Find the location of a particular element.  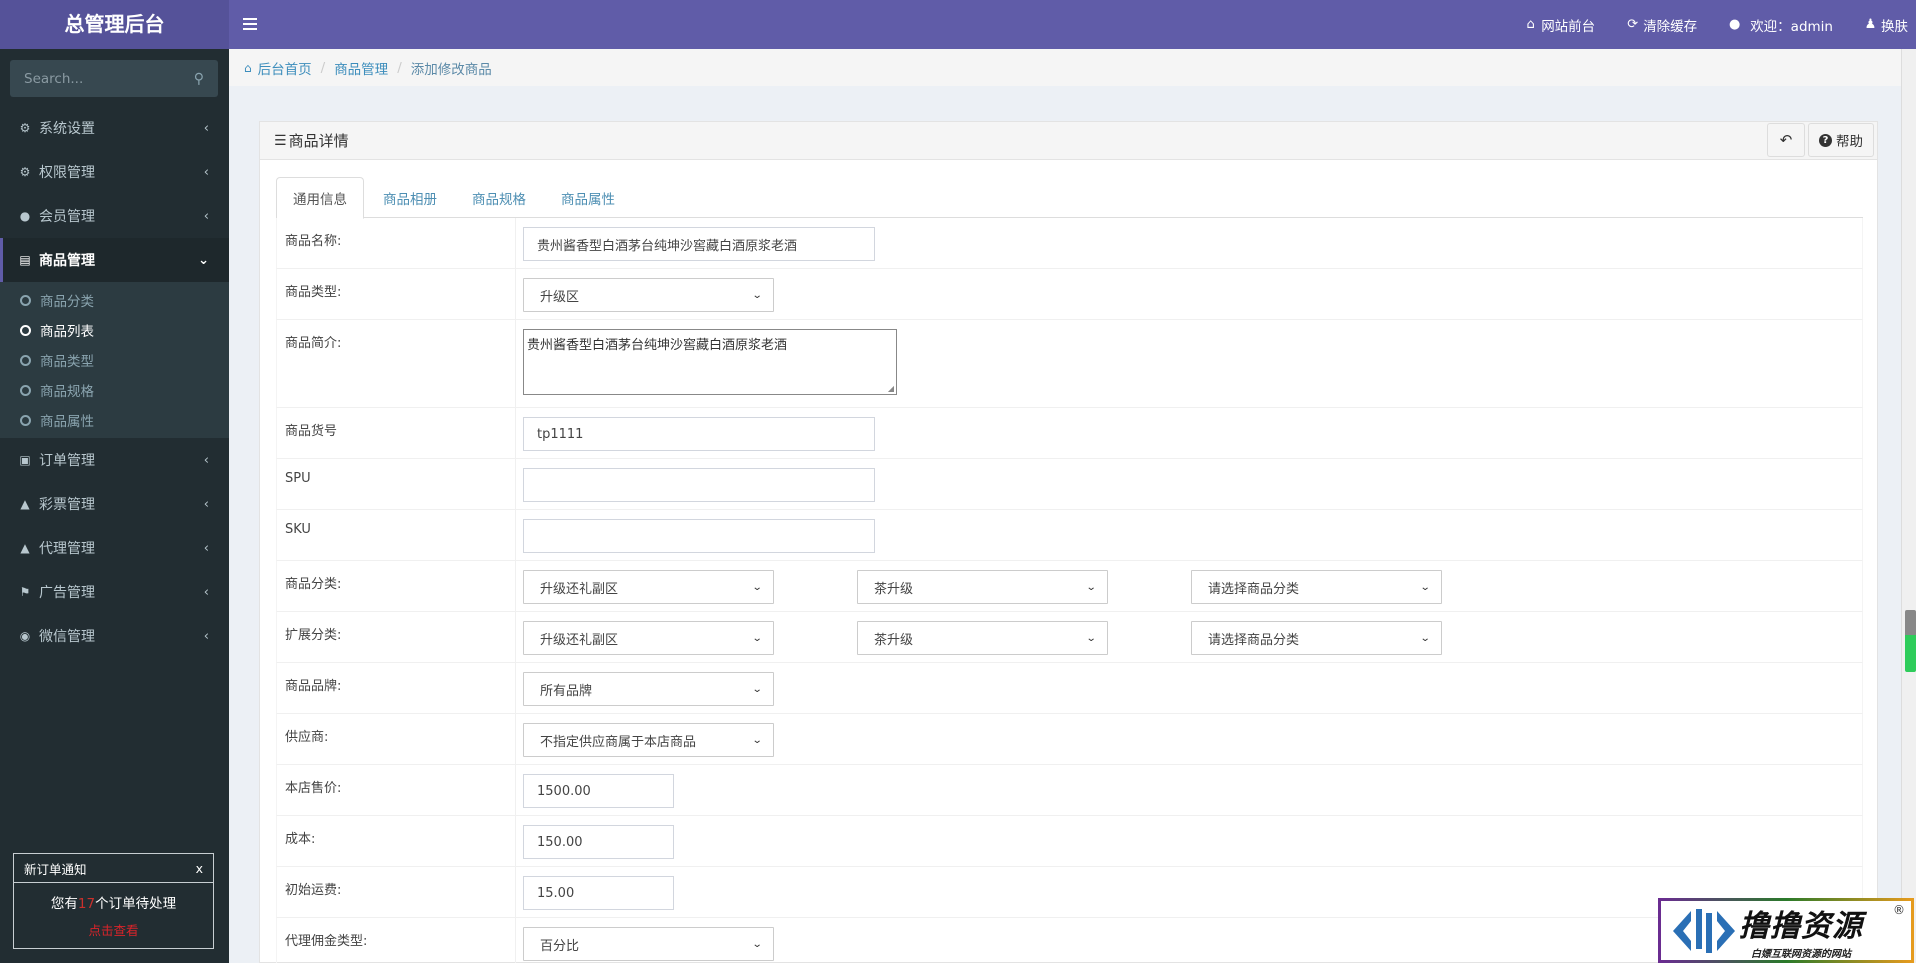

watermark-title: 撸撸资源 is located at coordinates (1801, 926).